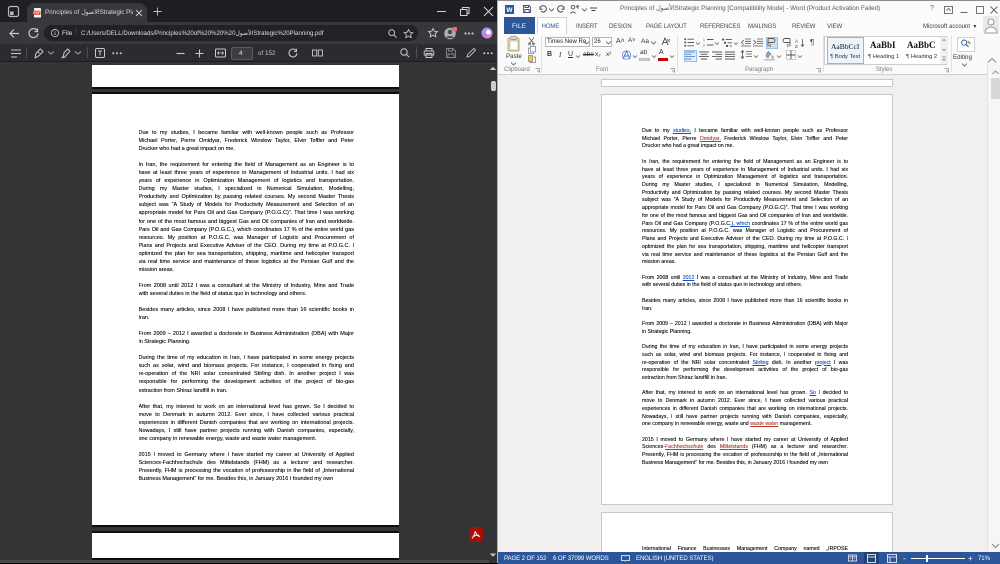 Image resolution: width=1000 pixels, height=564 pixels. What do you see at coordinates (796, 40) in the screenshot?
I see `svg-text: A` at bounding box center [796, 40].